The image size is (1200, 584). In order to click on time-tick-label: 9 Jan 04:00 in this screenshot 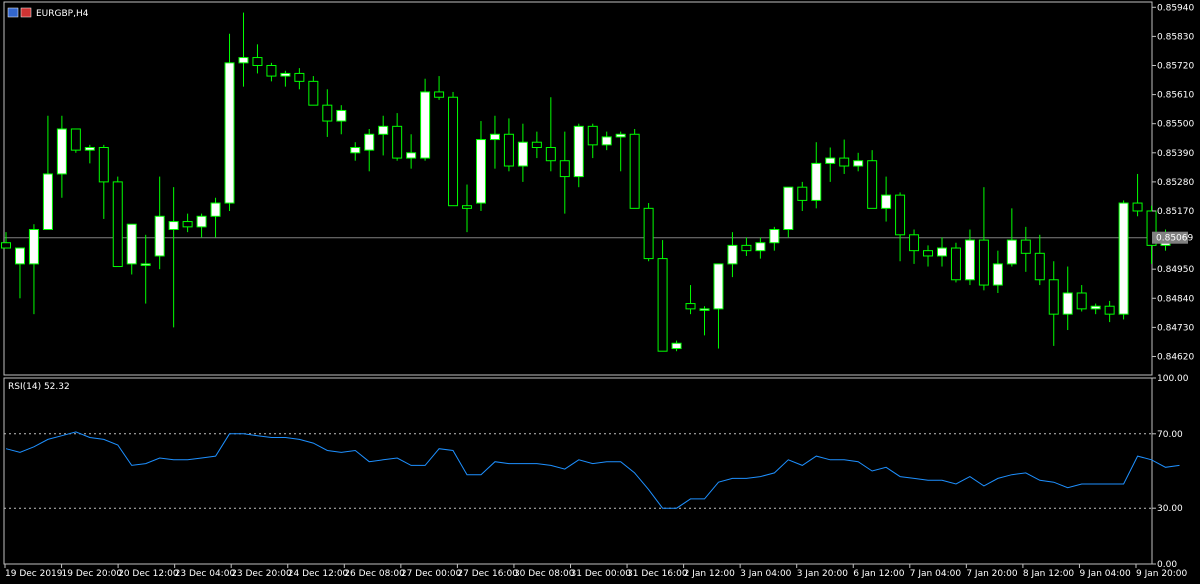, I will do `click(1105, 574)`.